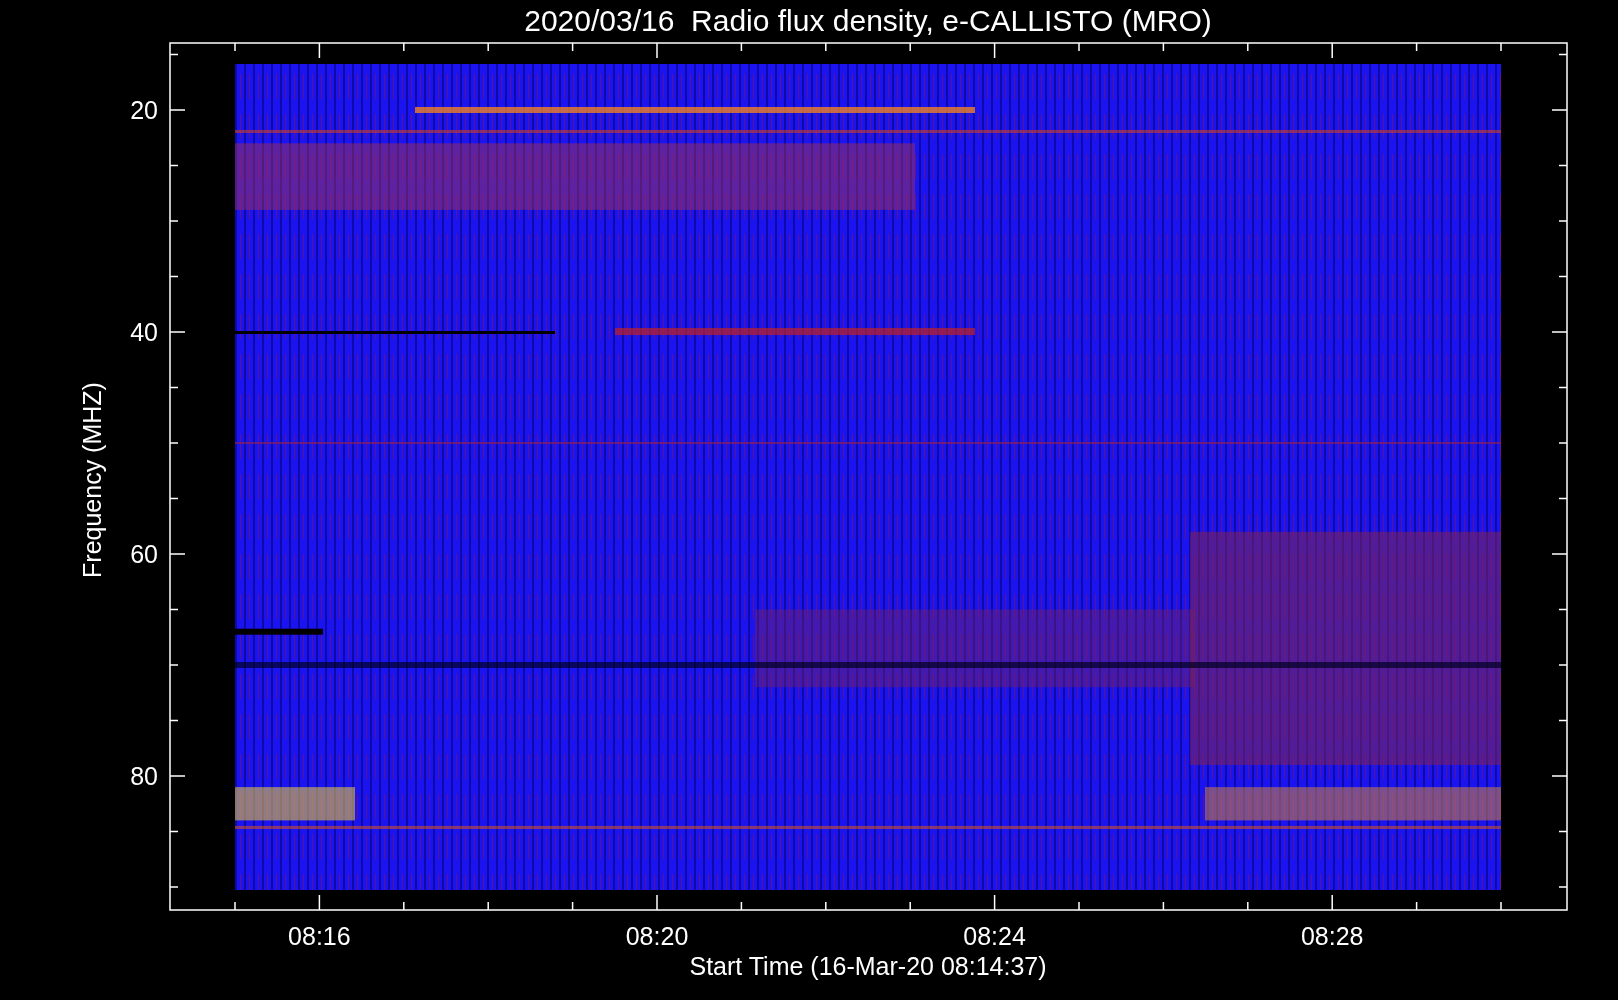  What do you see at coordinates (144, 110) in the screenshot?
I see `tick-label: 20` at bounding box center [144, 110].